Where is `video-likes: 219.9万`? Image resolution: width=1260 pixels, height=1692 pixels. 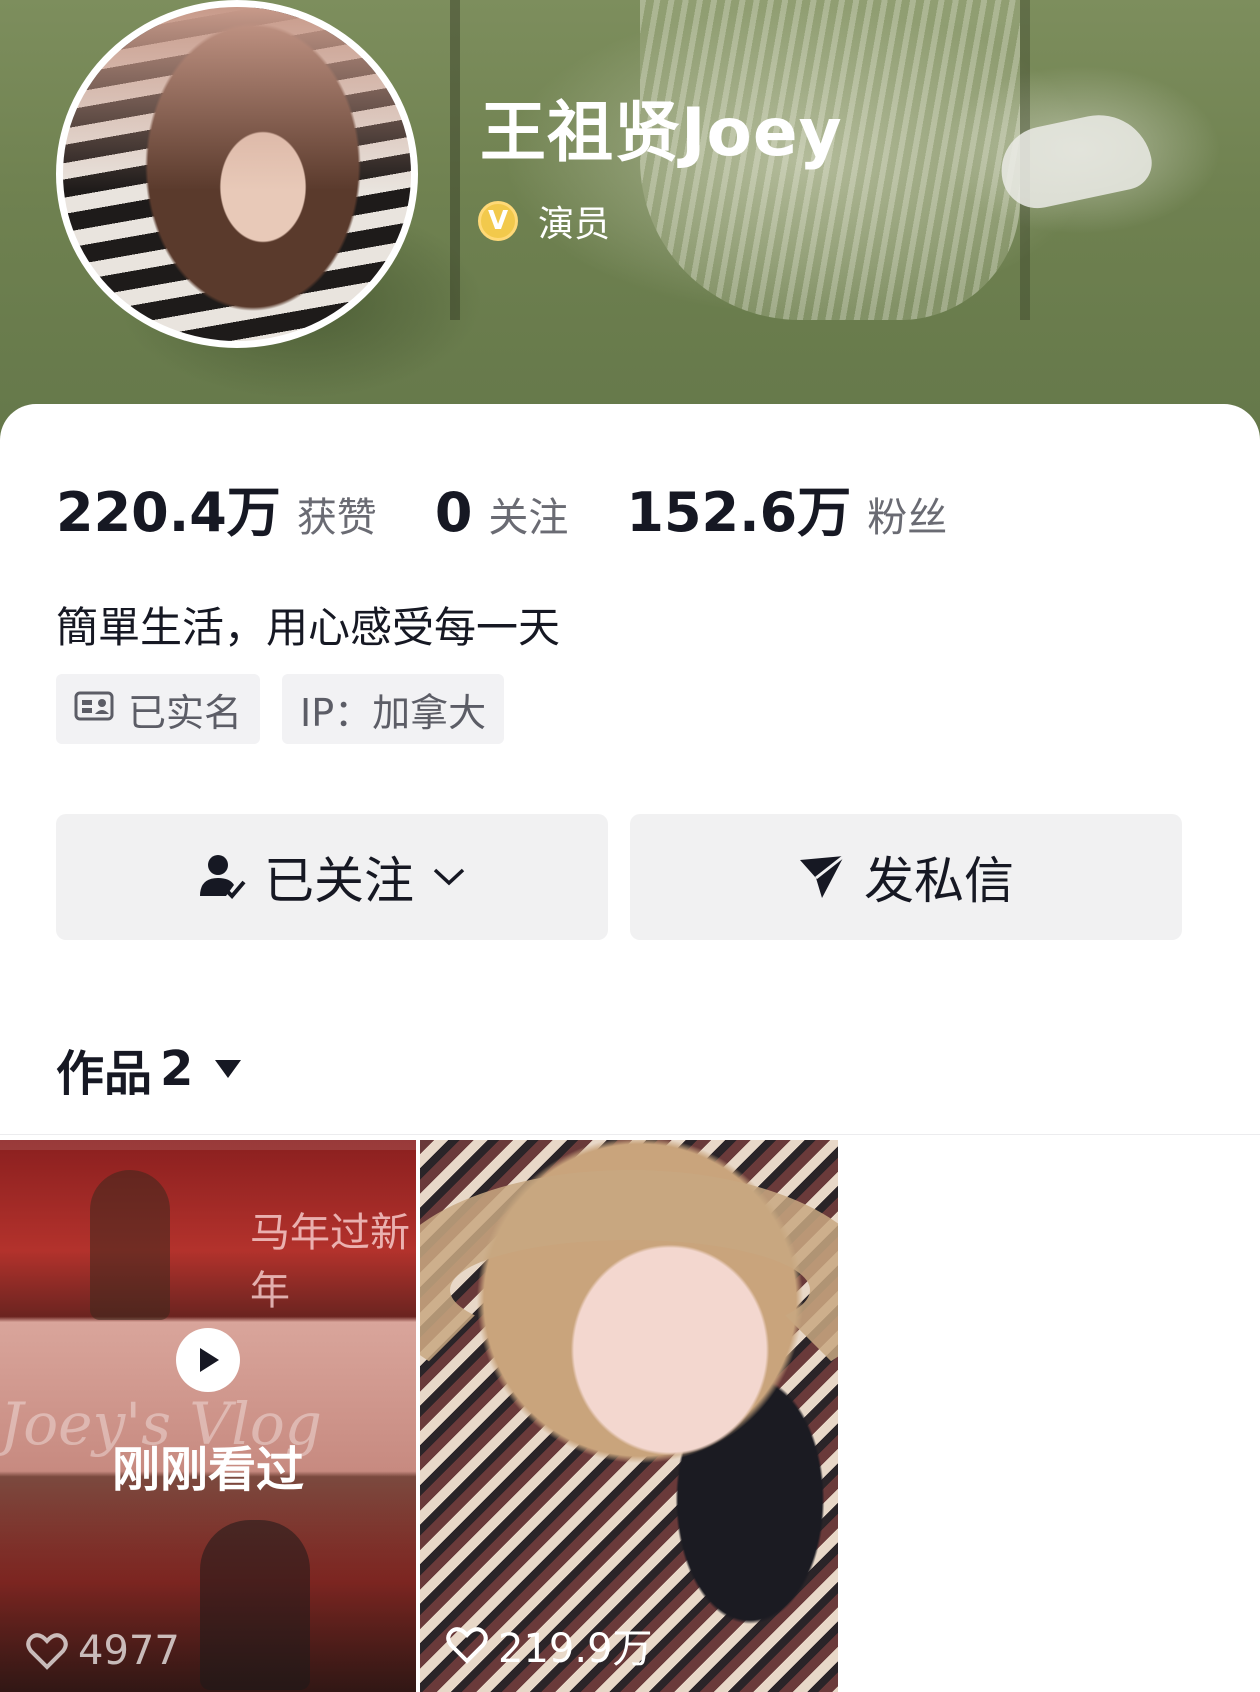 video-likes: 219.9万 is located at coordinates (549, 1645).